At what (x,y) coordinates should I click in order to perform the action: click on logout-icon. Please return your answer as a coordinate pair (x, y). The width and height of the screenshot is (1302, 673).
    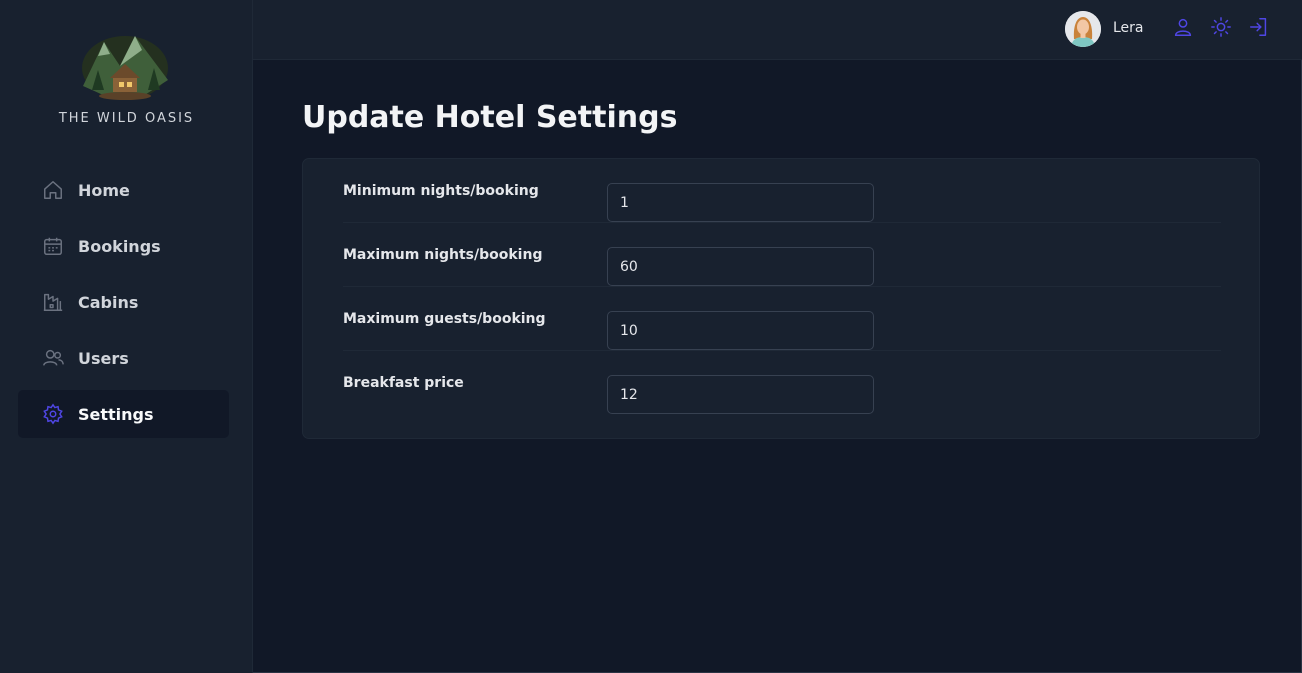
    Looking at the image, I should click on (1259, 29).